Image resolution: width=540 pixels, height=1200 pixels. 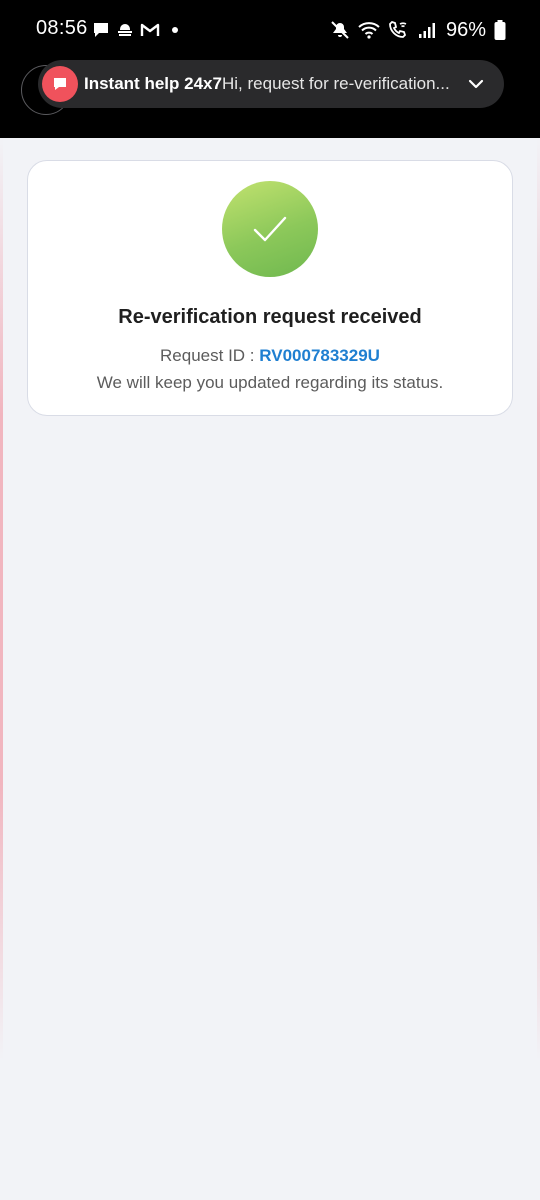 What do you see at coordinates (60, 84) in the screenshot?
I see `notification-chat-icon` at bounding box center [60, 84].